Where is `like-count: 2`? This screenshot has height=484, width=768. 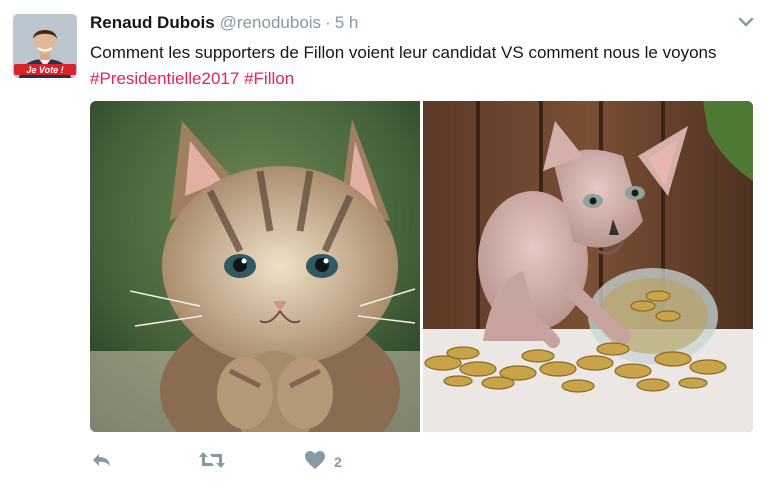
like-count: 2 is located at coordinates (338, 462).